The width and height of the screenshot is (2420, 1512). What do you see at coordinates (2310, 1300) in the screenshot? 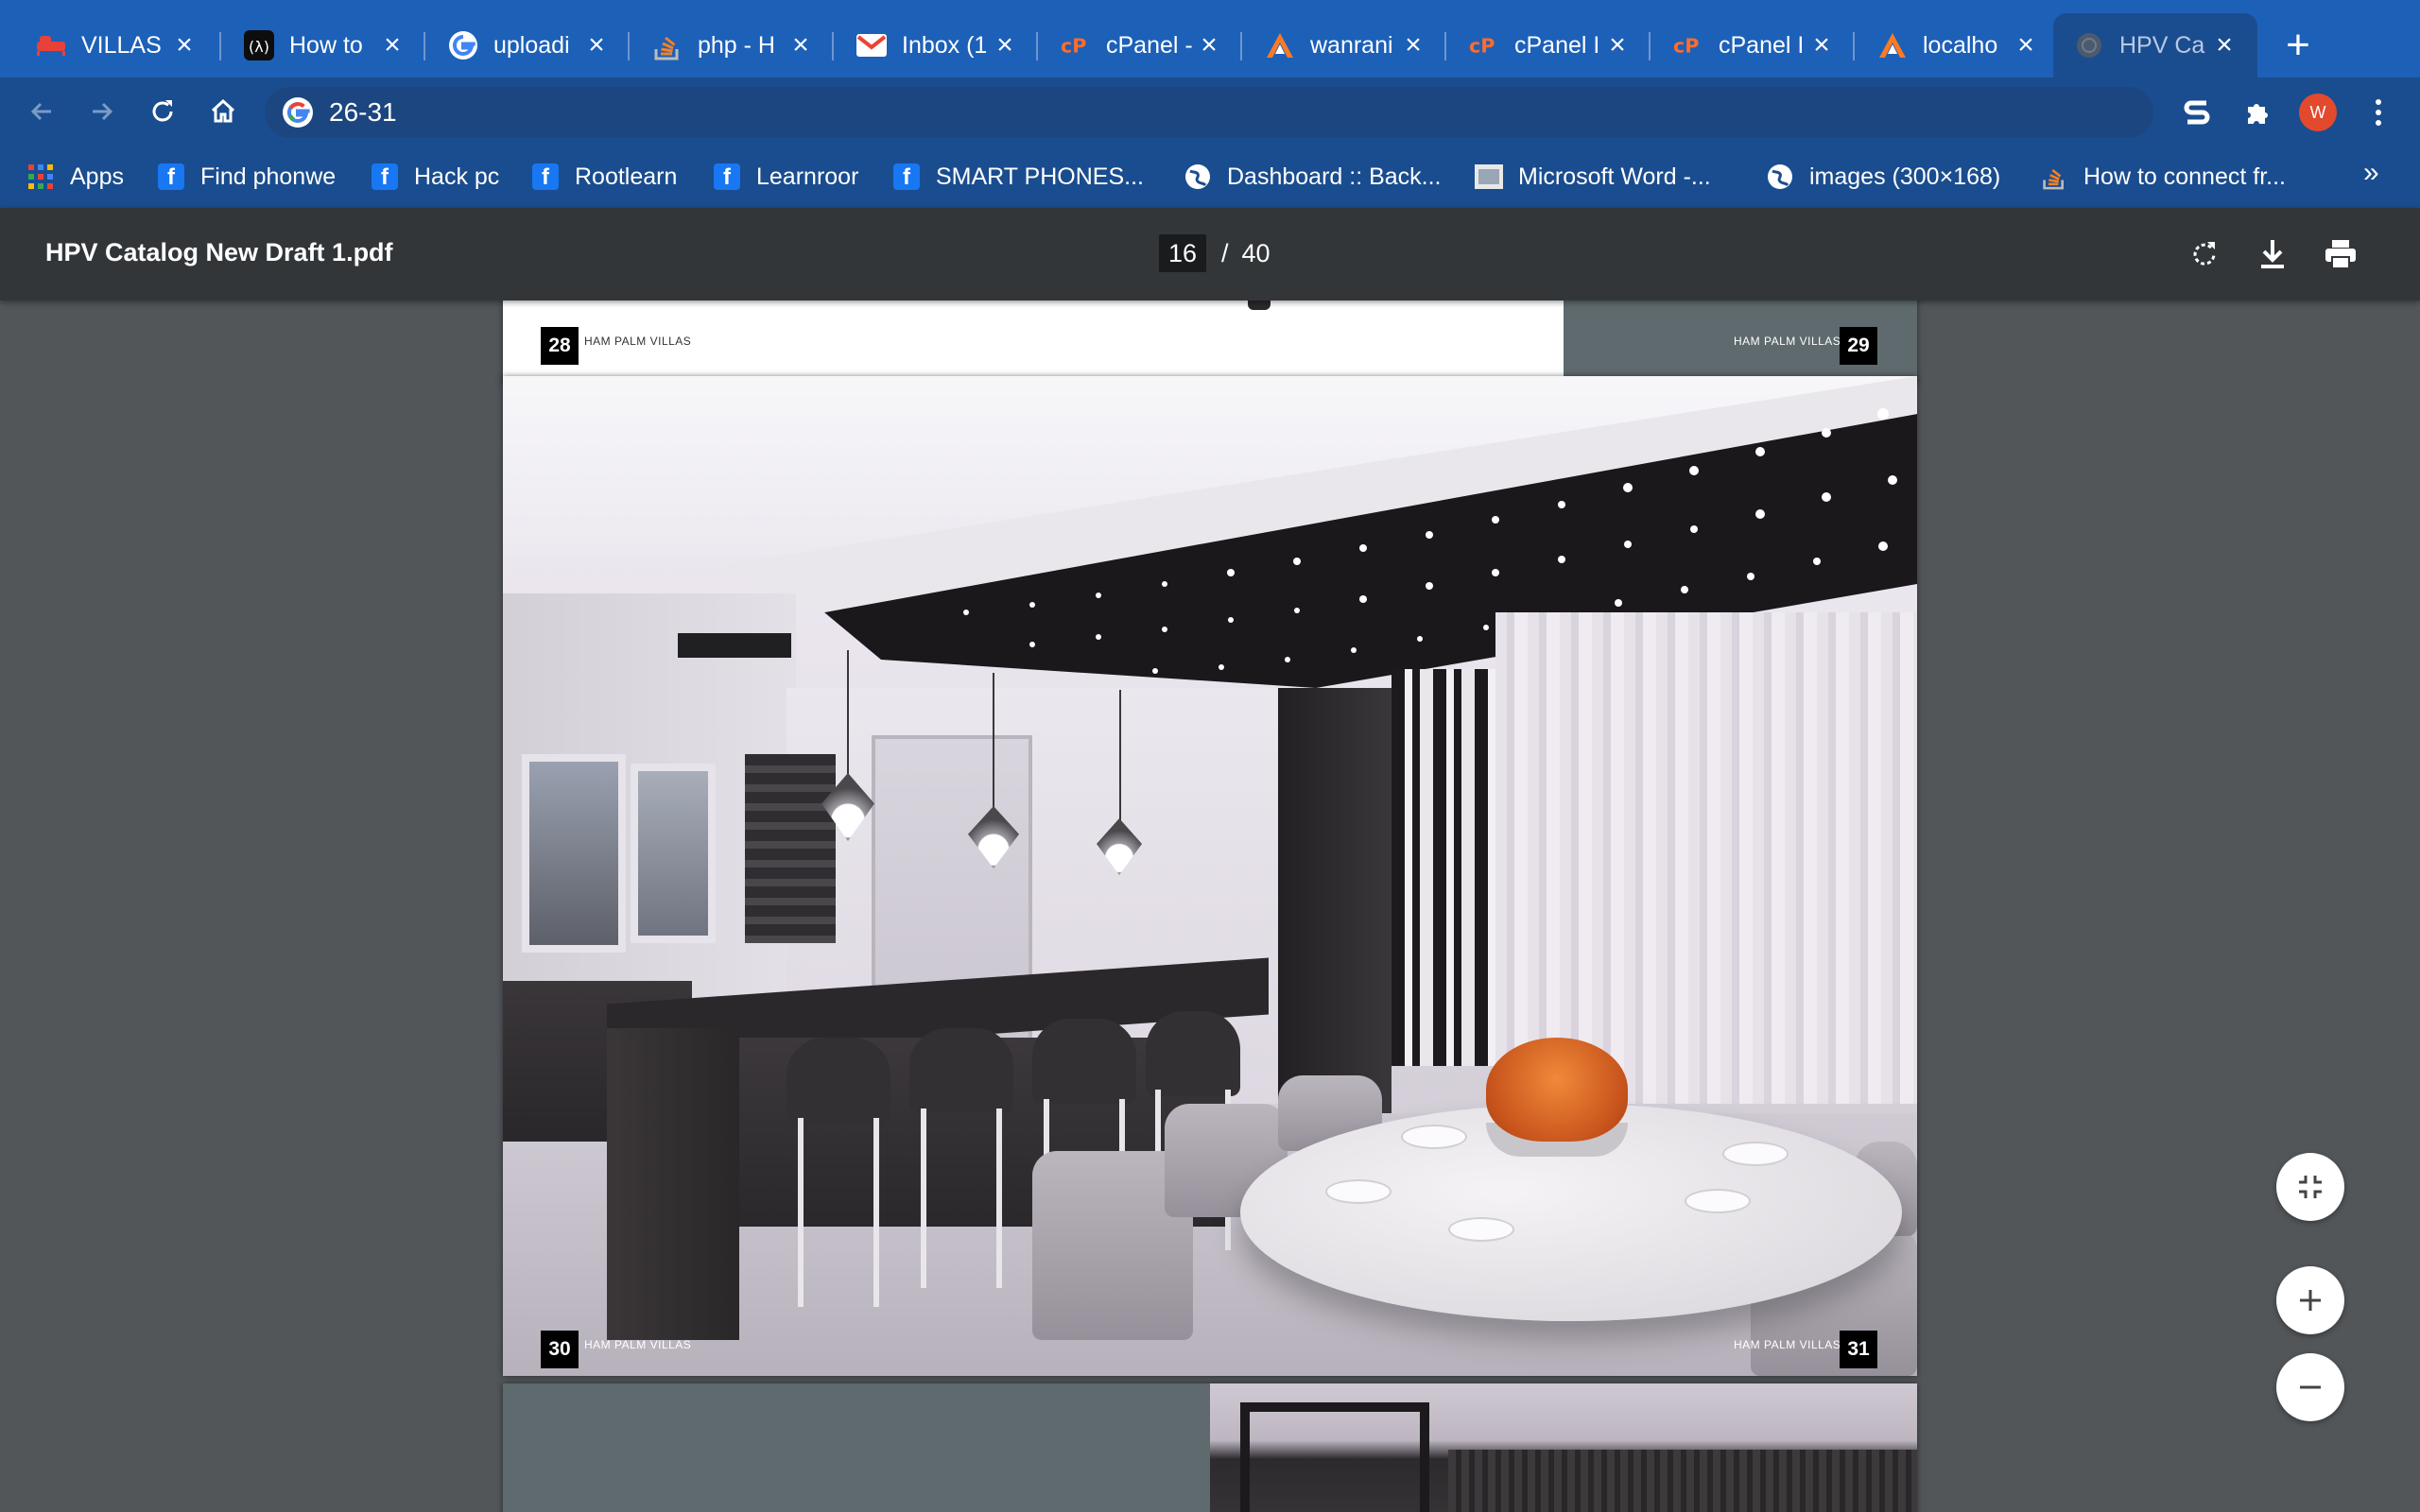
I see `zoom-in-button` at bounding box center [2310, 1300].